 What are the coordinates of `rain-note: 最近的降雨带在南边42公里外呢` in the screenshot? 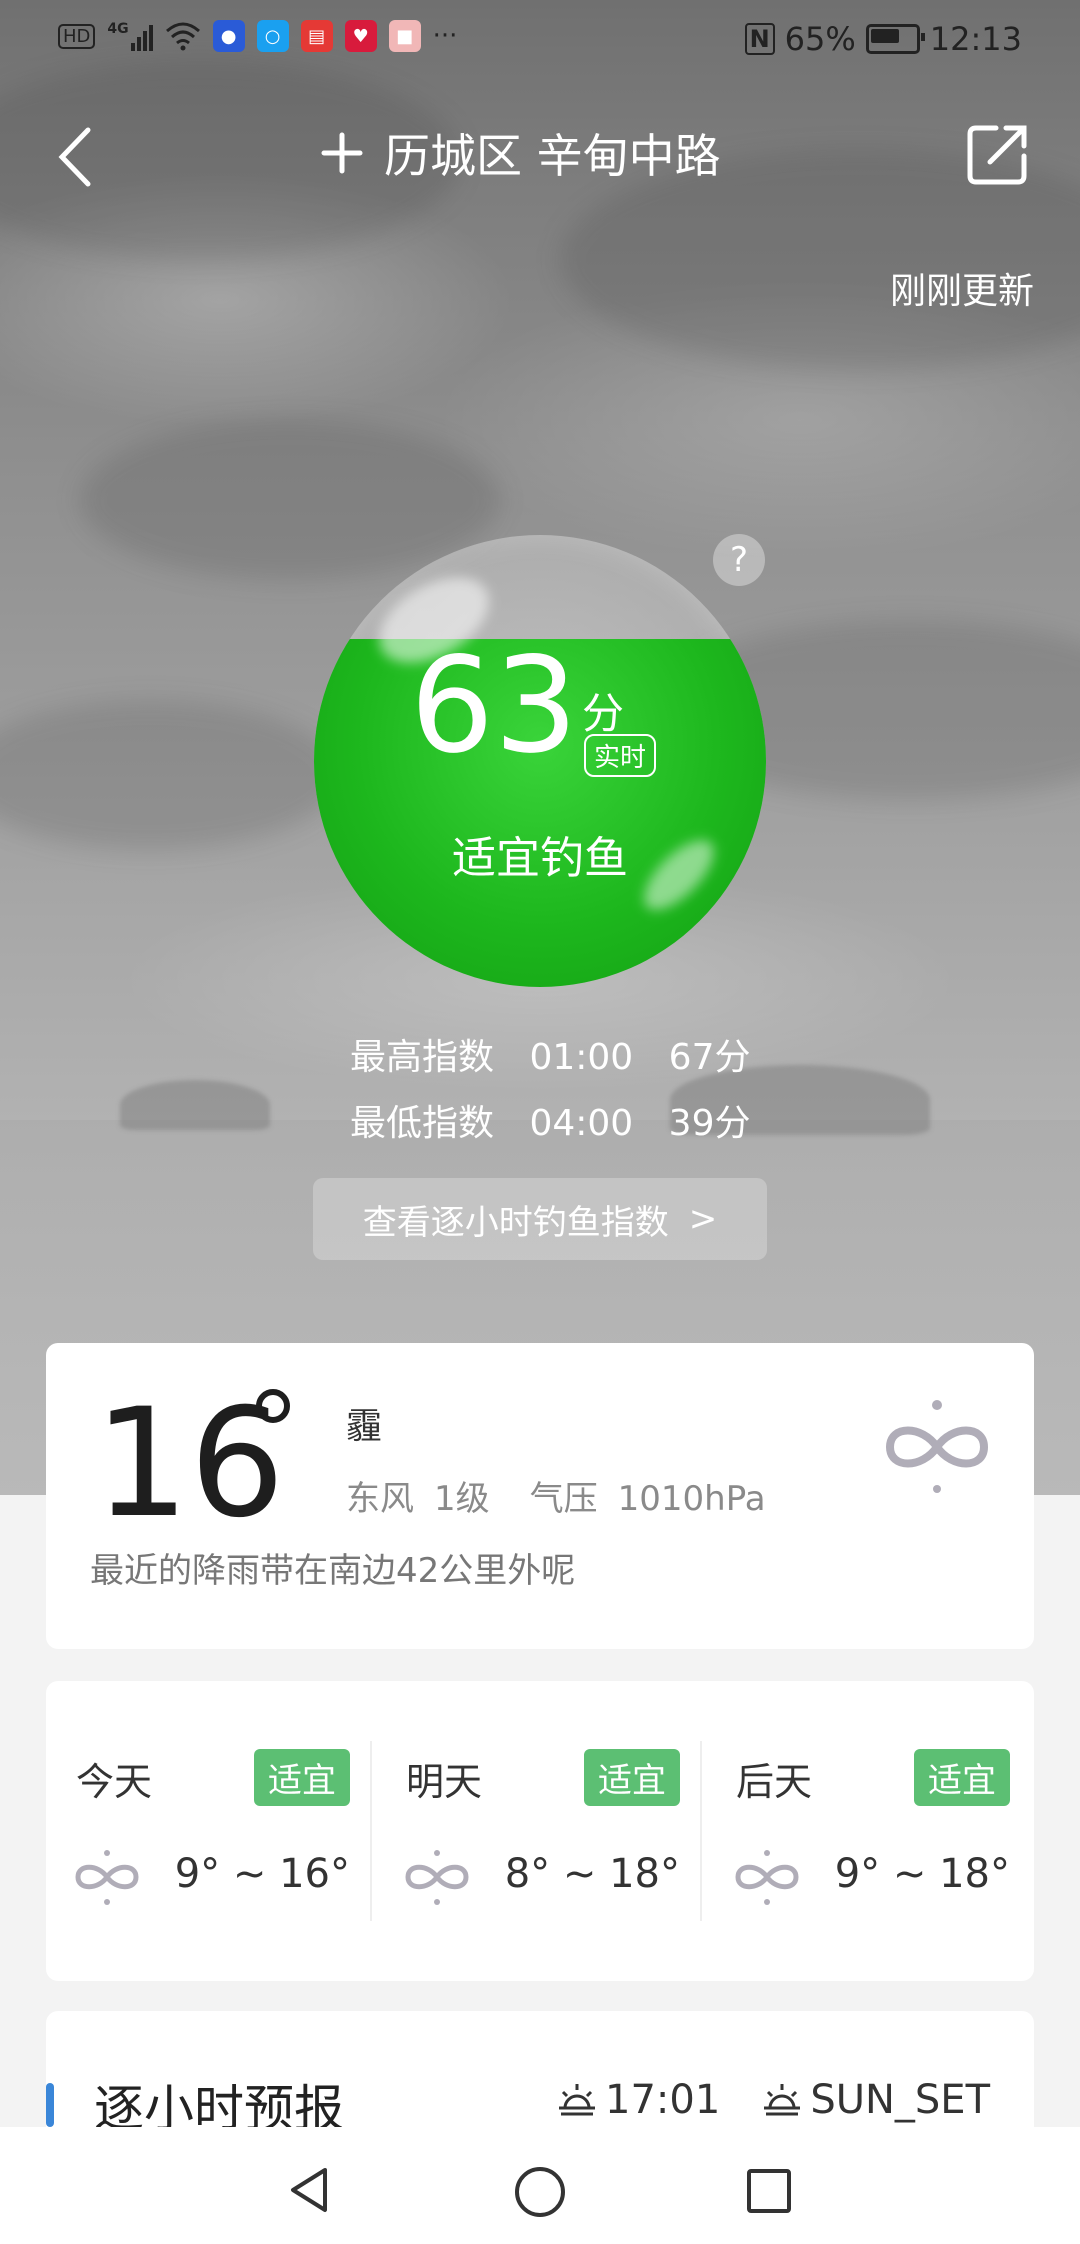 It's located at (333, 1571).